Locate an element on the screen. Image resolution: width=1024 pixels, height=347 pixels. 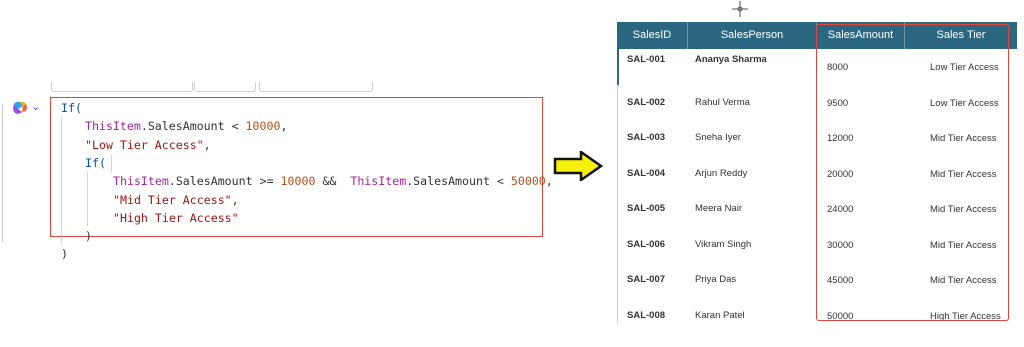
cell-salesperson: Sneha Iyer is located at coordinates (718, 137).